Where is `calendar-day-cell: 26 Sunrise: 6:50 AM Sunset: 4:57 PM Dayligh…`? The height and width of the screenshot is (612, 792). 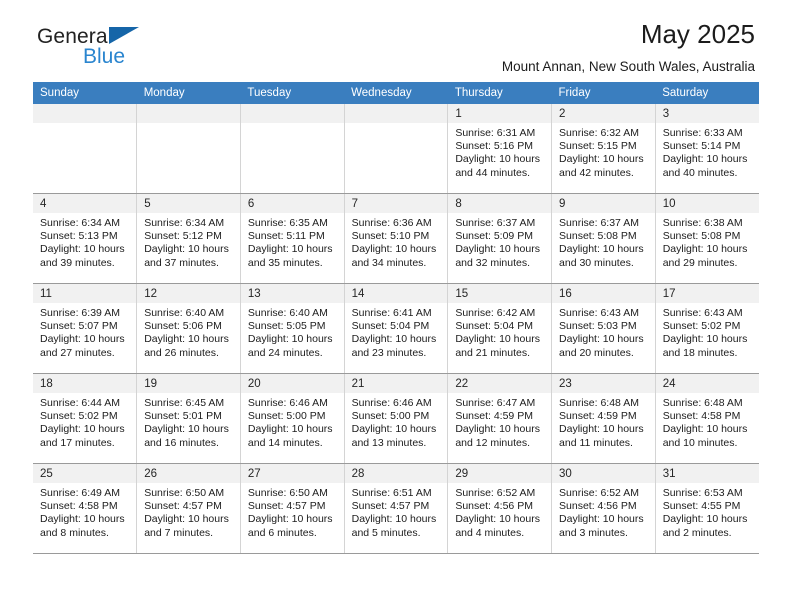
calendar-day-cell: 26 Sunrise: 6:50 AM Sunset: 4:57 PM Dayligh… is located at coordinates (188, 508).